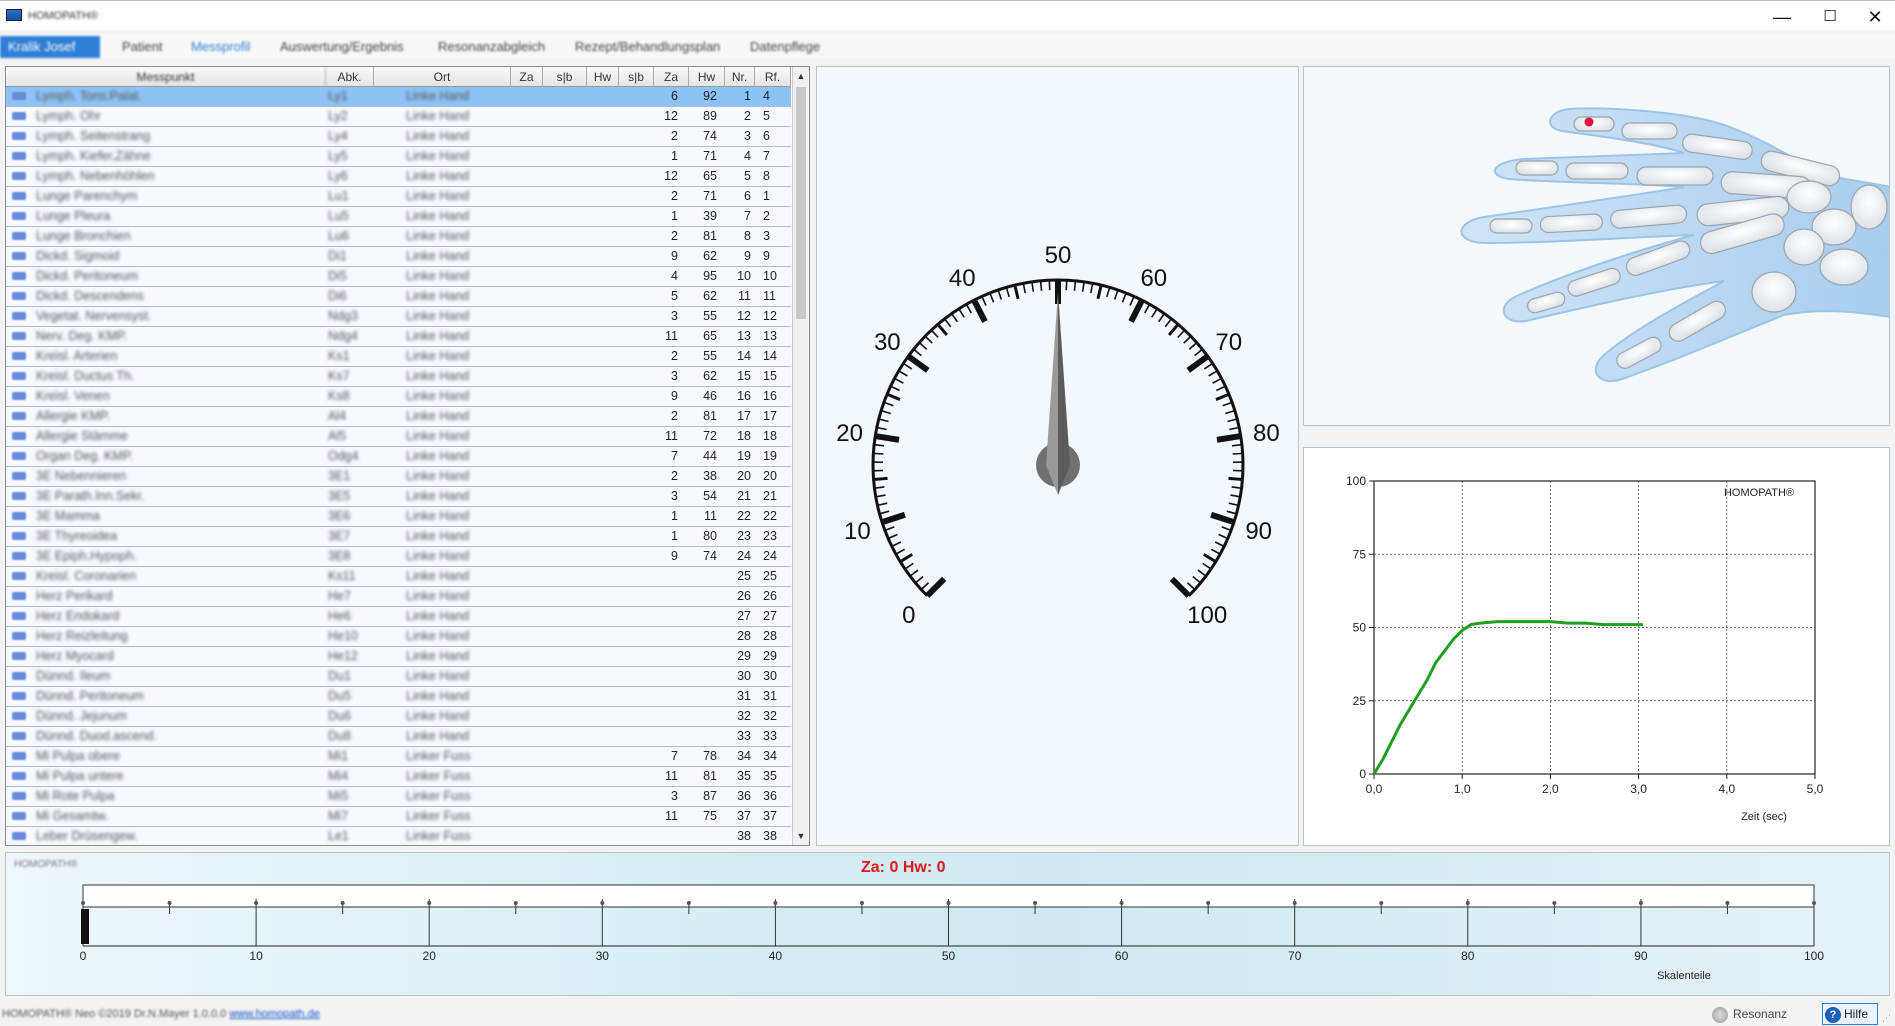  Describe the element at coordinates (603, 77) in the screenshot. I see `column-header-5: Hw` at that location.